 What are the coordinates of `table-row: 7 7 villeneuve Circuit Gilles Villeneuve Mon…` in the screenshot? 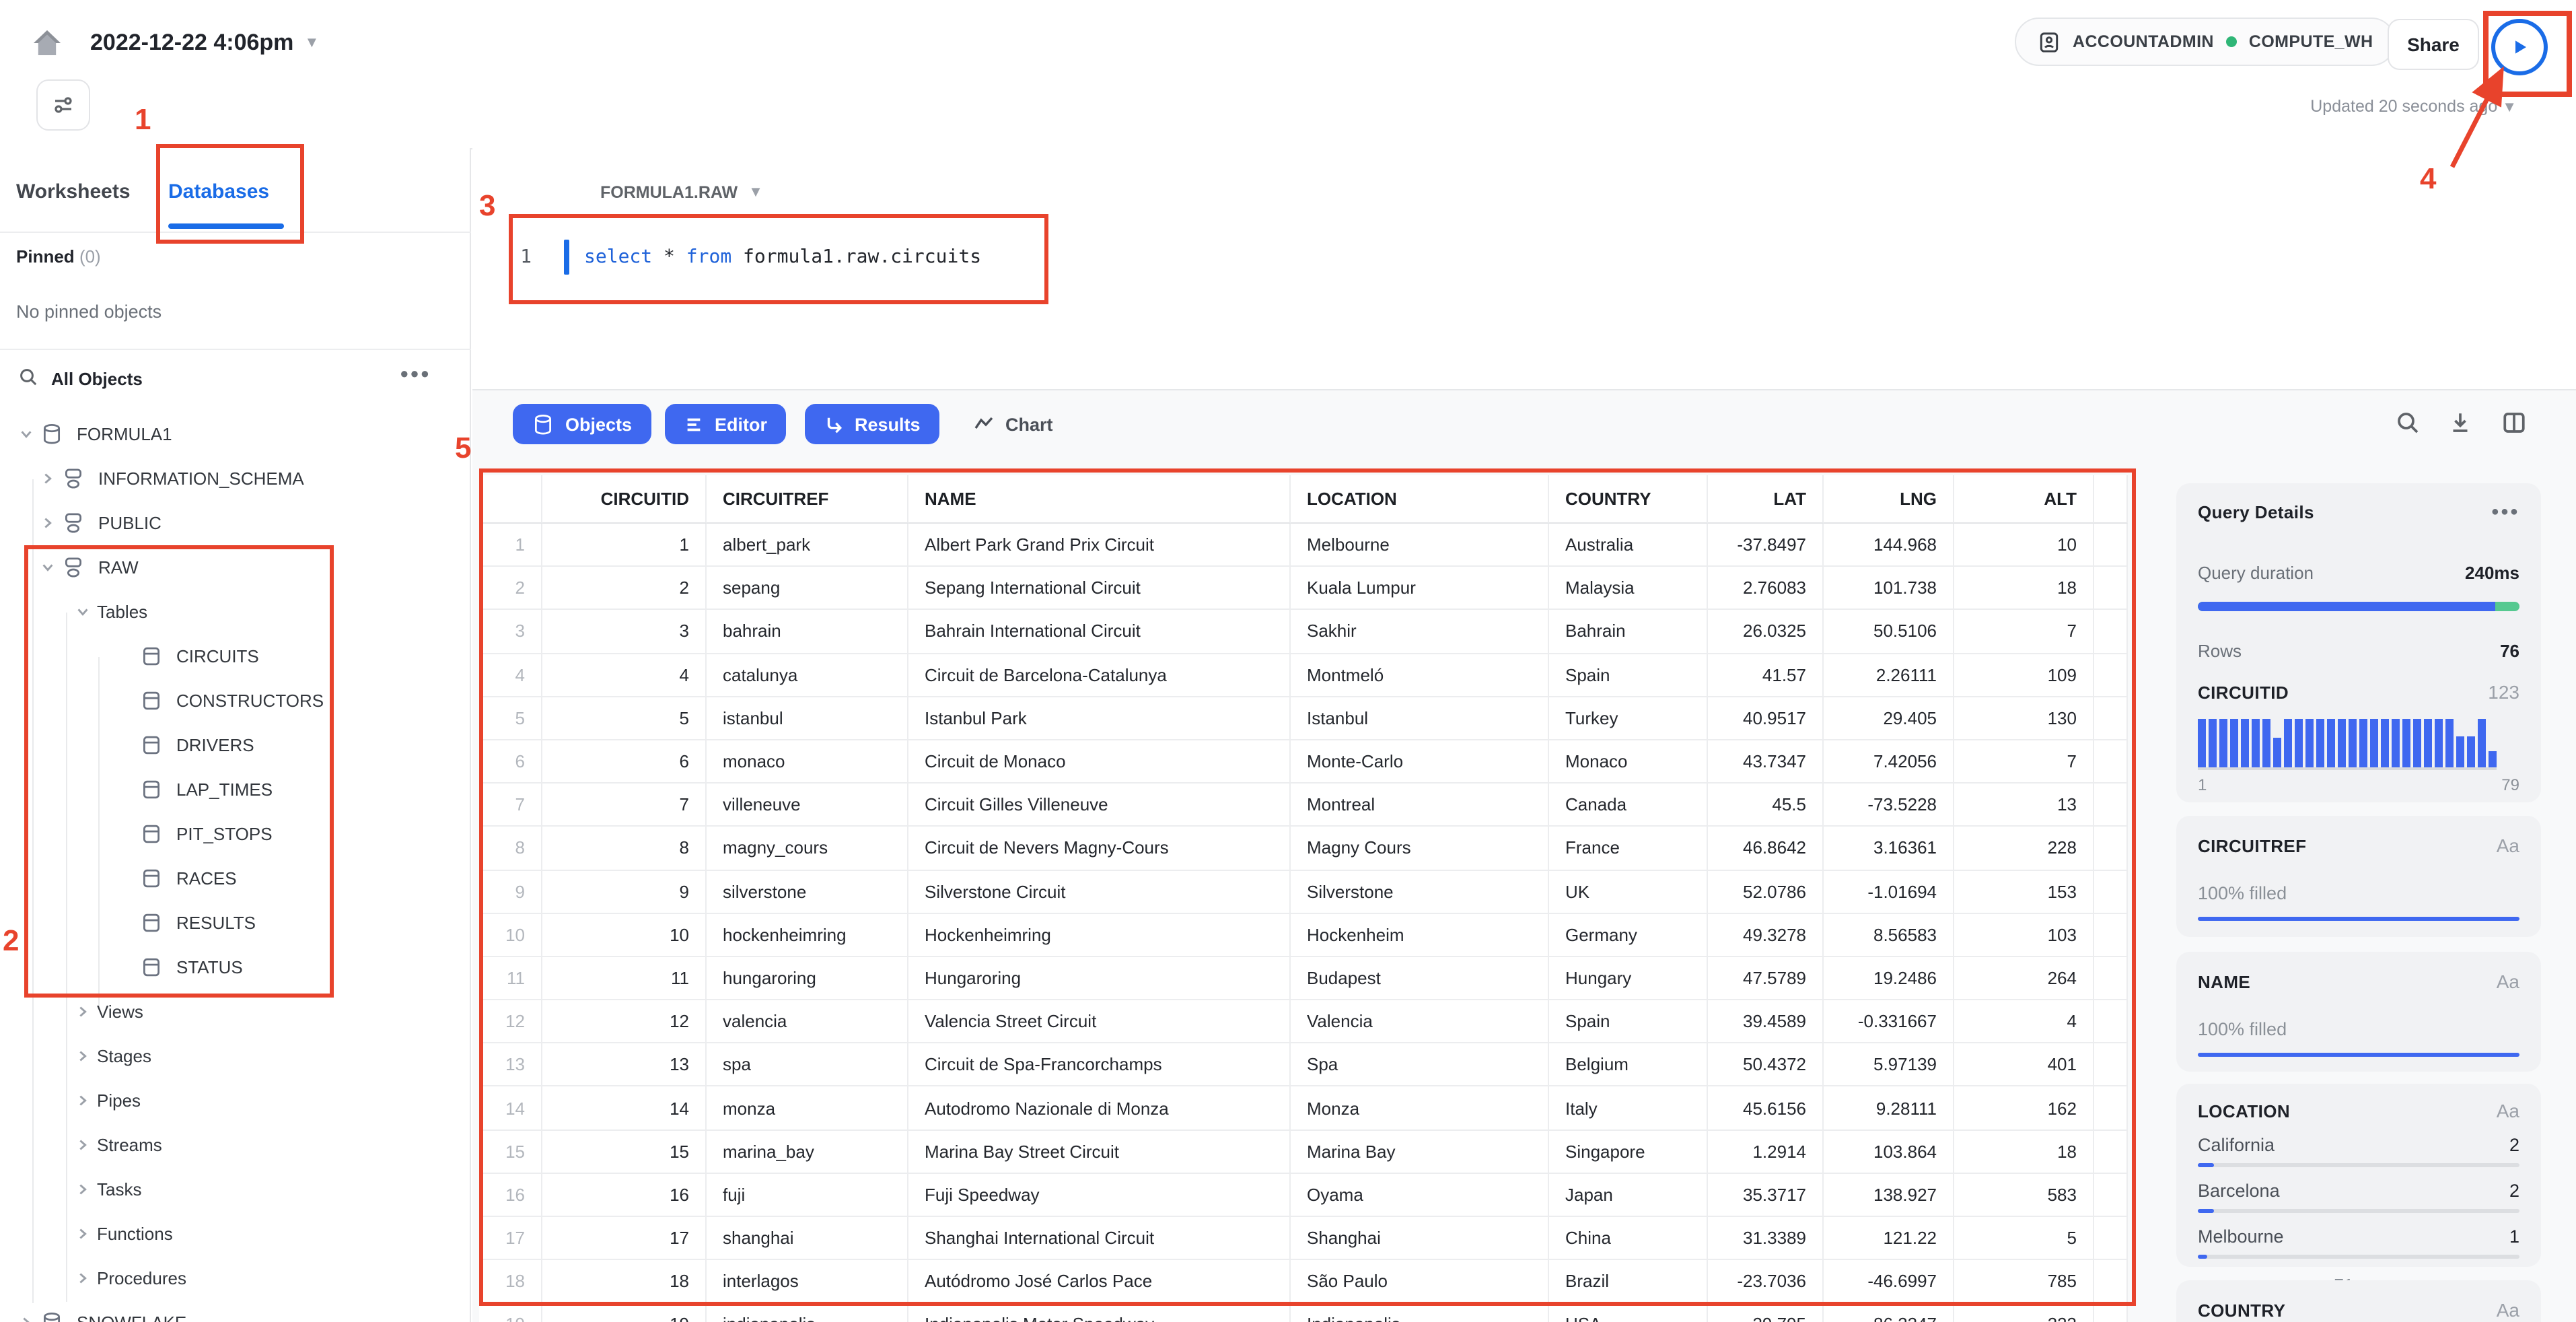 It's located at (1303, 805).